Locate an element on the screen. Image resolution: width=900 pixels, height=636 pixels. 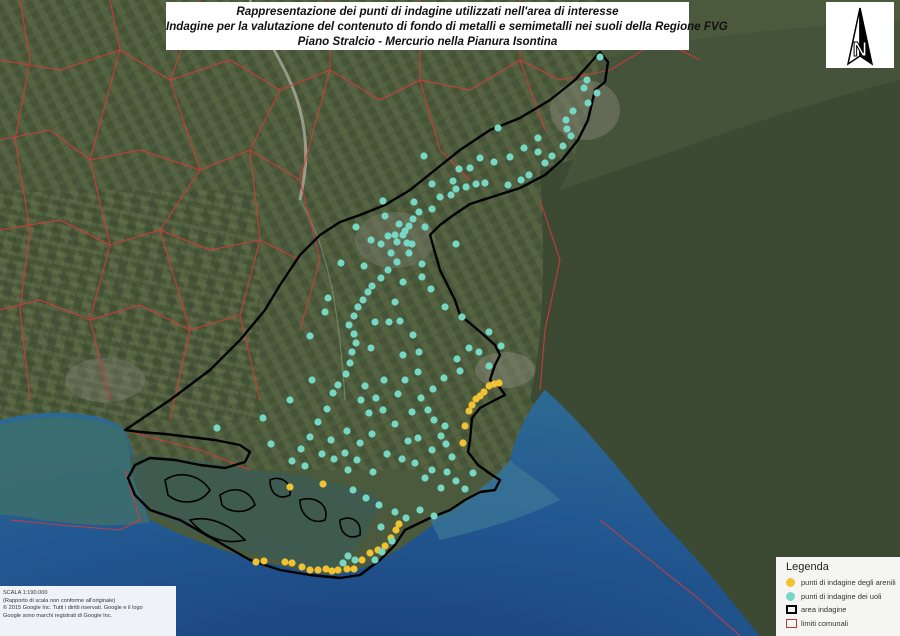
legend-title: Legenda is located at coordinates (807, 567).